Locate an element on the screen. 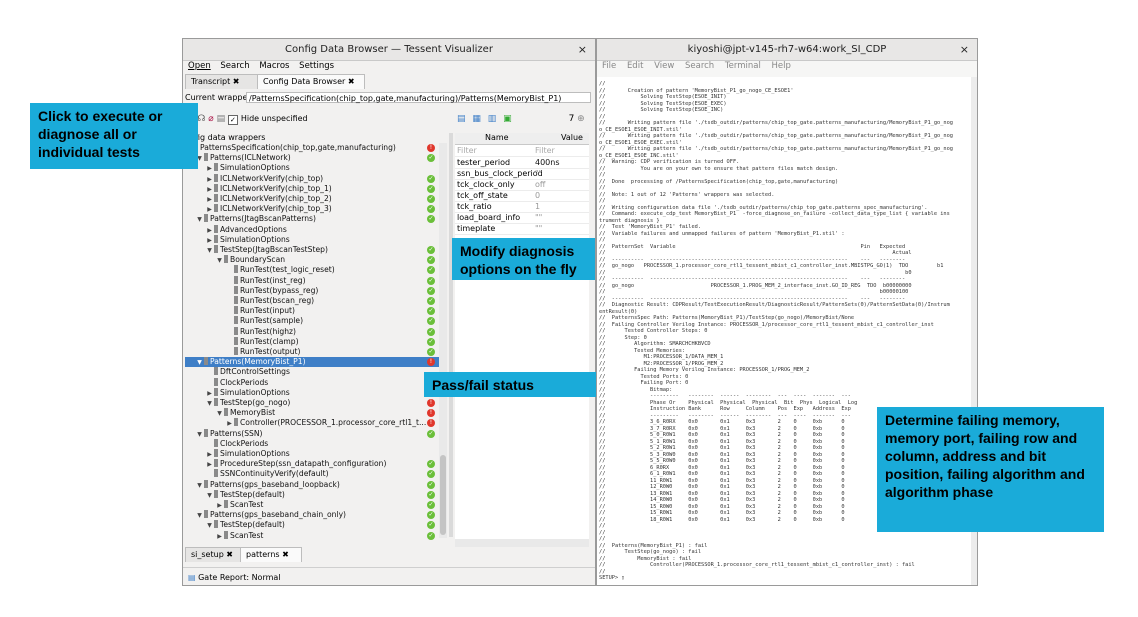 The width and height of the screenshot is (1138, 617). terminal-menu-search: Search is located at coordinates (699, 66).